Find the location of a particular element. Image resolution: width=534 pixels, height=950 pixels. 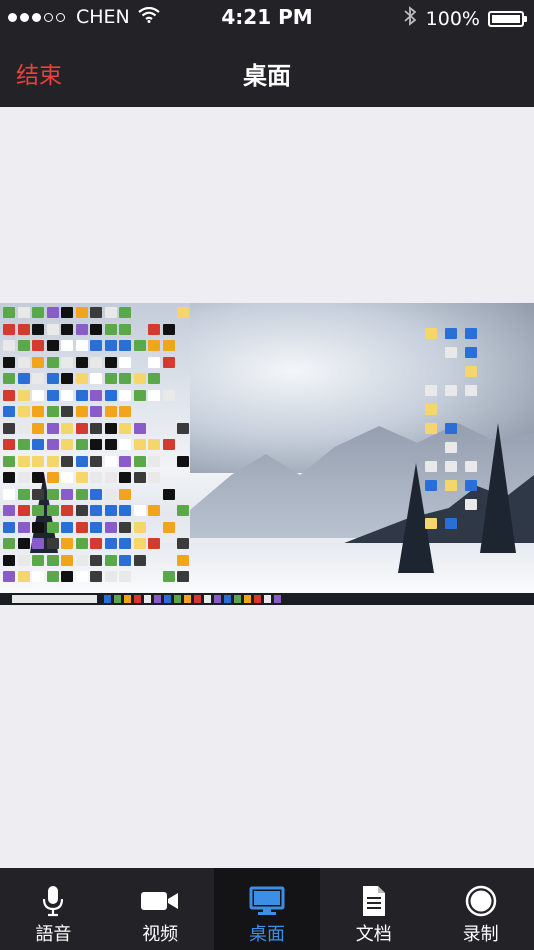

battery-percent: 100% is located at coordinates (452, 18).